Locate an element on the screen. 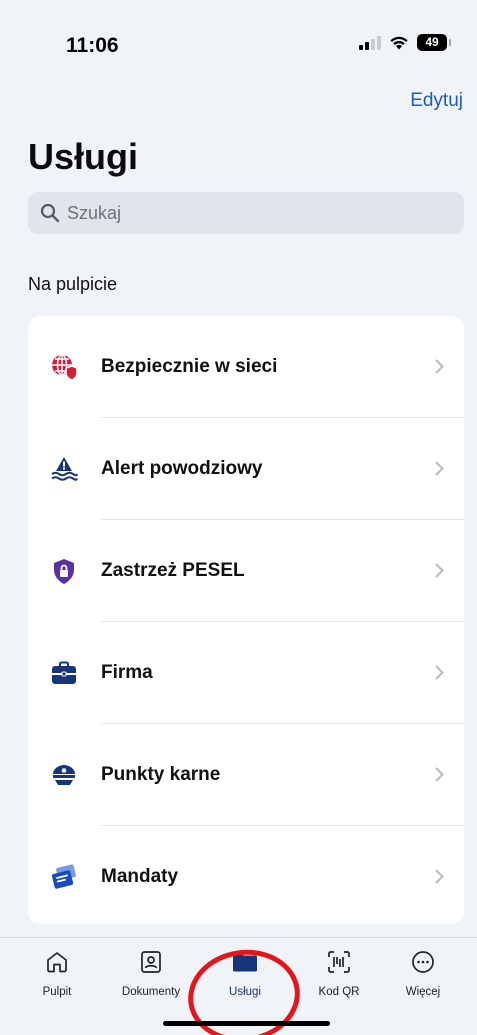  status-icons: 49 is located at coordinates (405, 42).